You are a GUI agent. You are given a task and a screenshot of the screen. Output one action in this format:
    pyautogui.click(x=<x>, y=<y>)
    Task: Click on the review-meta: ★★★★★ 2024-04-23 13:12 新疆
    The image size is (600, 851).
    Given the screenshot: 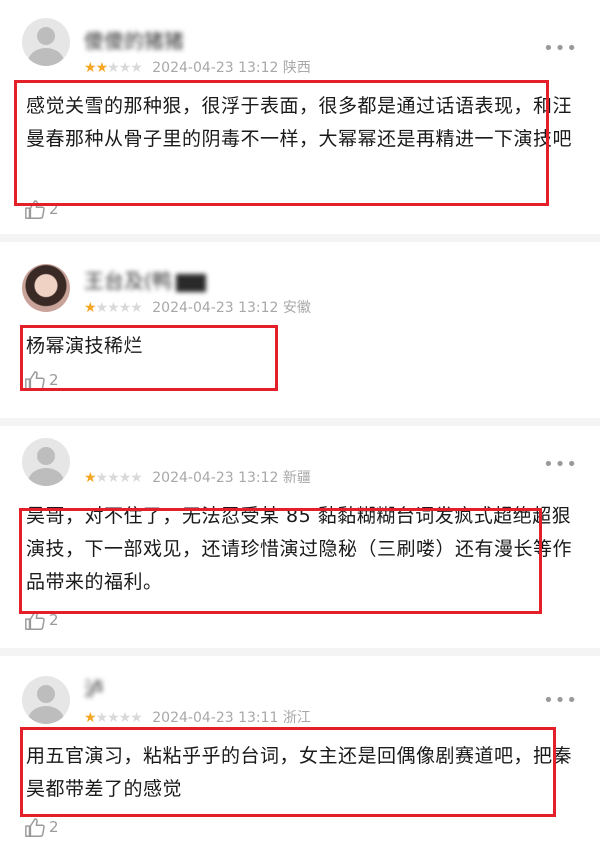 What is the action you would take?
    pyautogui.click(x=197, y=478)
    